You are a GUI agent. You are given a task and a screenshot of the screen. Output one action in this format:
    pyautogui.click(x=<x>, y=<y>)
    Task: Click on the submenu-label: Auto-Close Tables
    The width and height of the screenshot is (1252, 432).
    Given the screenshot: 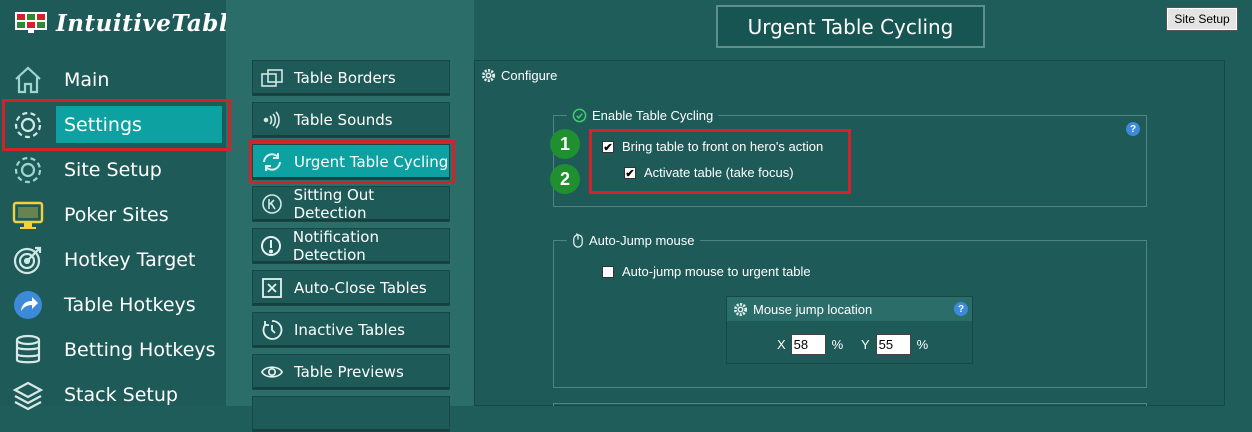 What is the action you would take?
    pyautogui.click(x=360, y=288)
    